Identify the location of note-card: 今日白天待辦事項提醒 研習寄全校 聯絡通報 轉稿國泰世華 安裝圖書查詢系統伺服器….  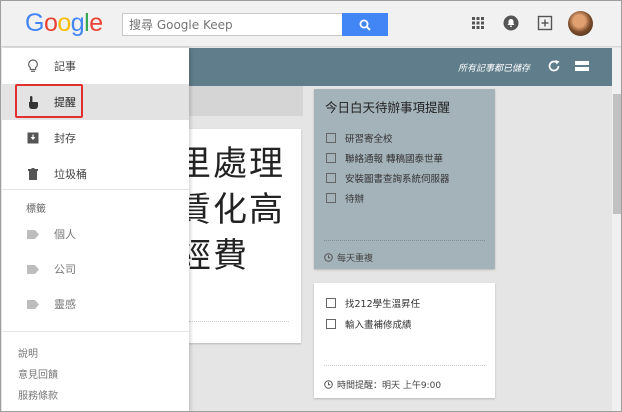
(404, 179).